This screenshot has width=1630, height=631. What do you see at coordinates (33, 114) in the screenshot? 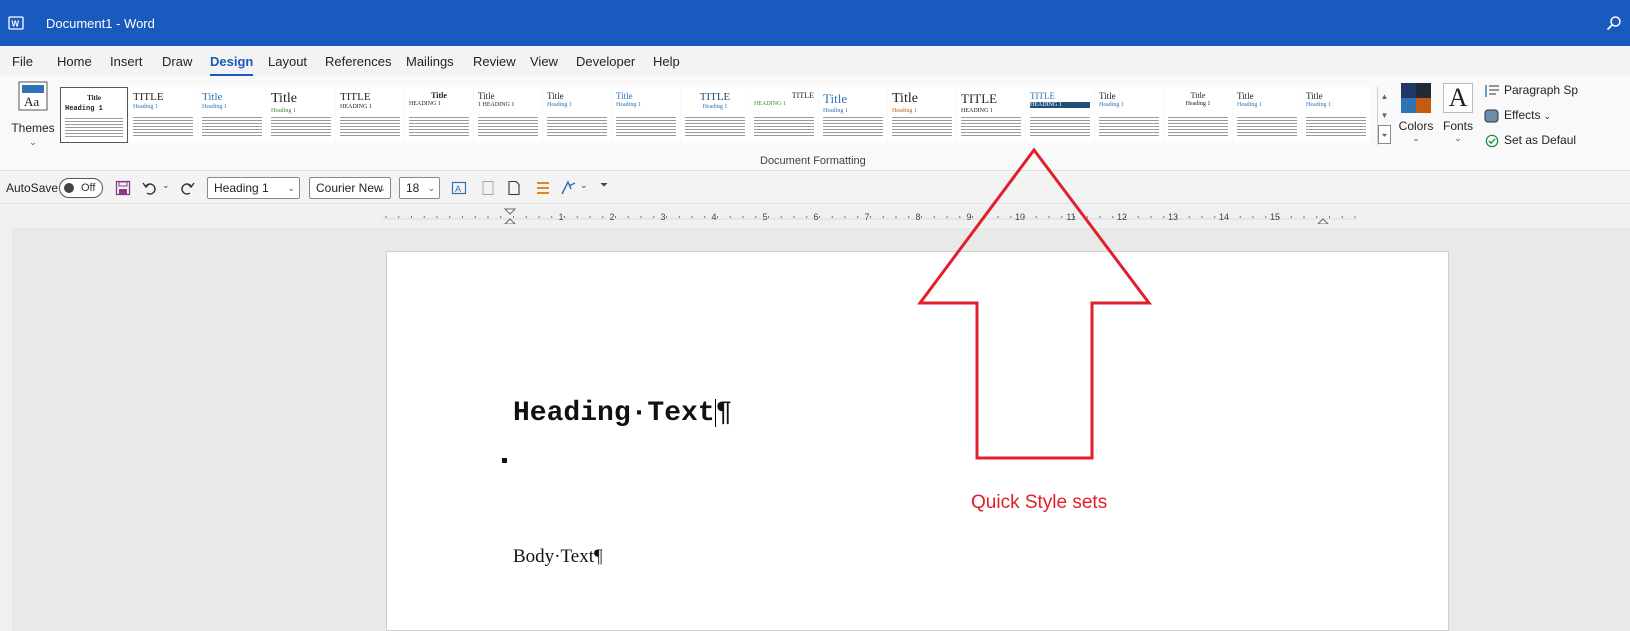
I see `themes-button: Aa Themes ⌄` at bounding box center [33, 114].